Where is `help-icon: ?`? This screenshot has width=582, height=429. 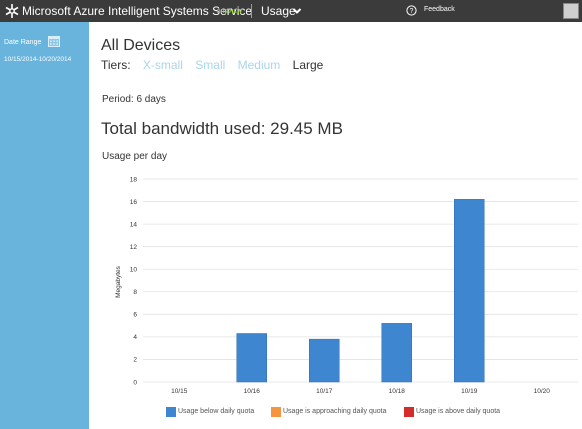 help-icon: ? is located at coordinates (411, 10).